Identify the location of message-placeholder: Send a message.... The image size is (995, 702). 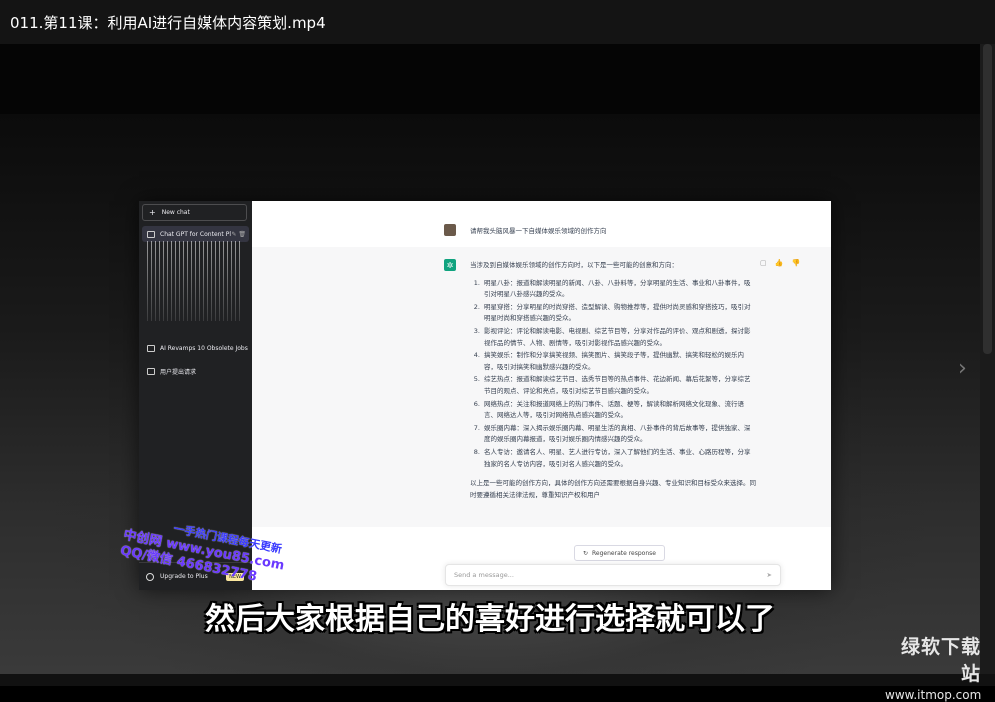
(484, 575).